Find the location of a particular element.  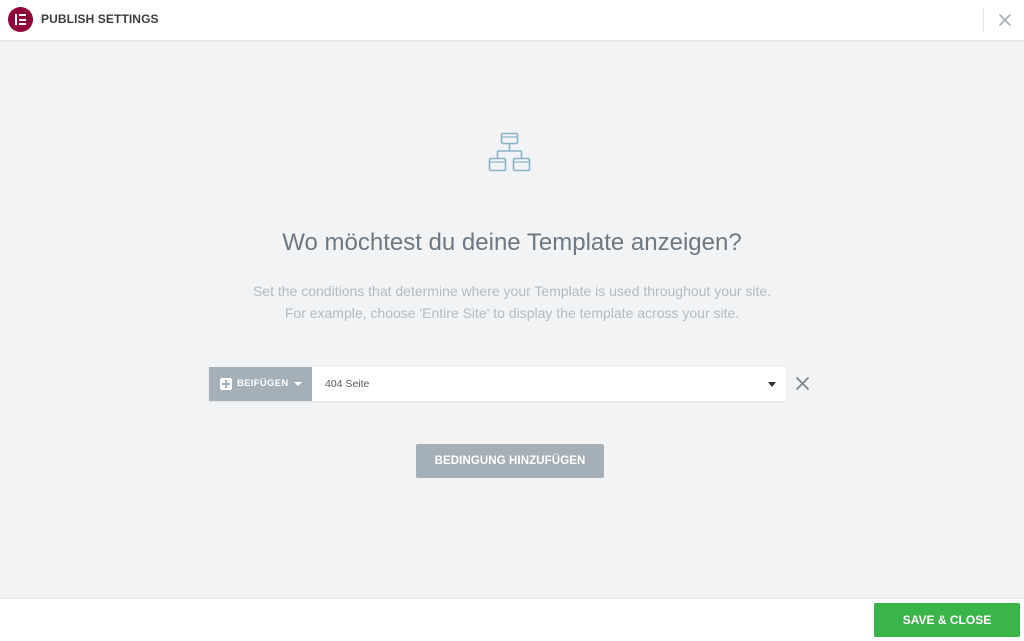

condition-type-dropdown: BEIFÜGEN is located at coordinates (260, 384).